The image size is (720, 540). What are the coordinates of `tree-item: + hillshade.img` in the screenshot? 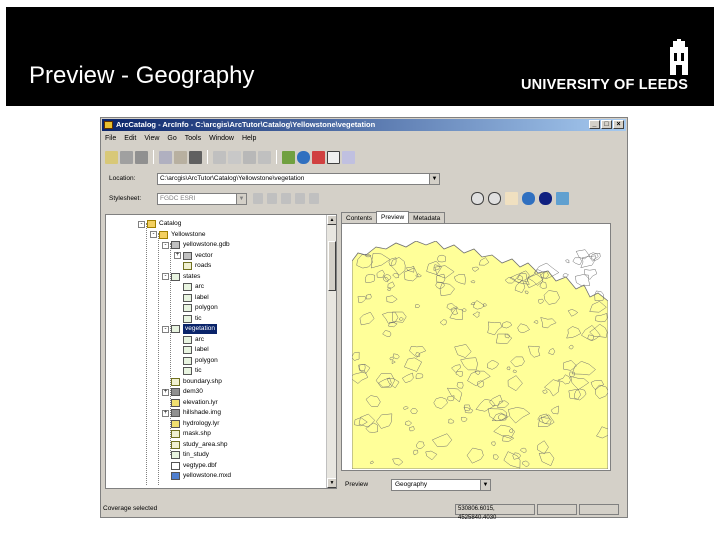 It's located at (191, 413).